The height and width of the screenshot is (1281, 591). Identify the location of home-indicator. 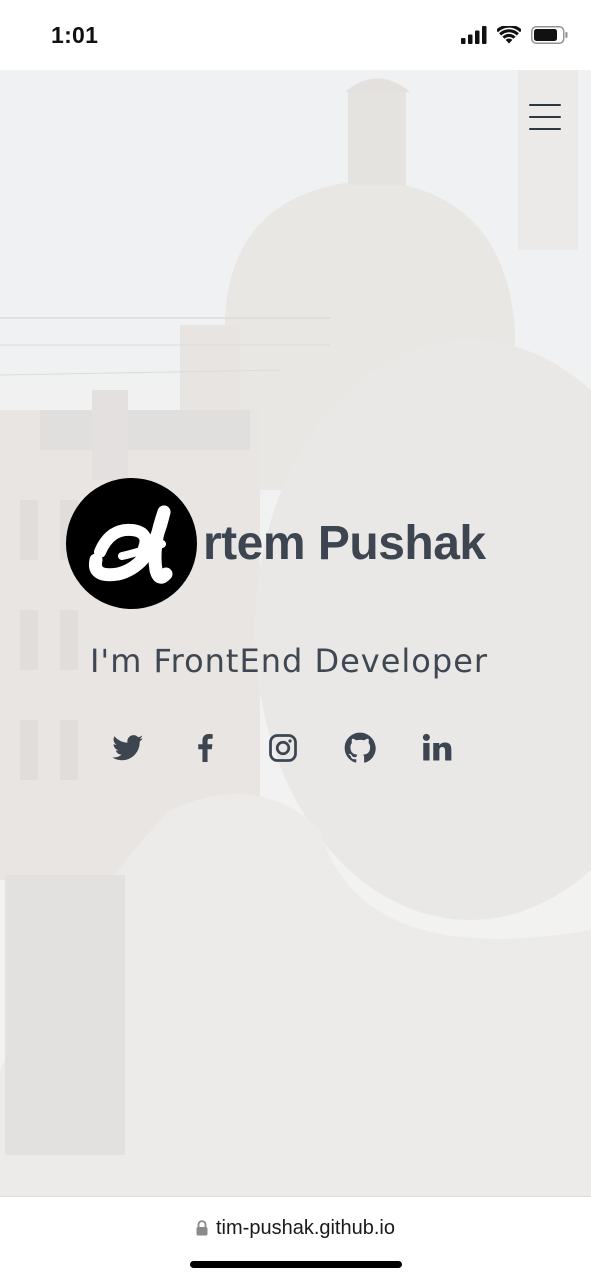
(296, 1264).